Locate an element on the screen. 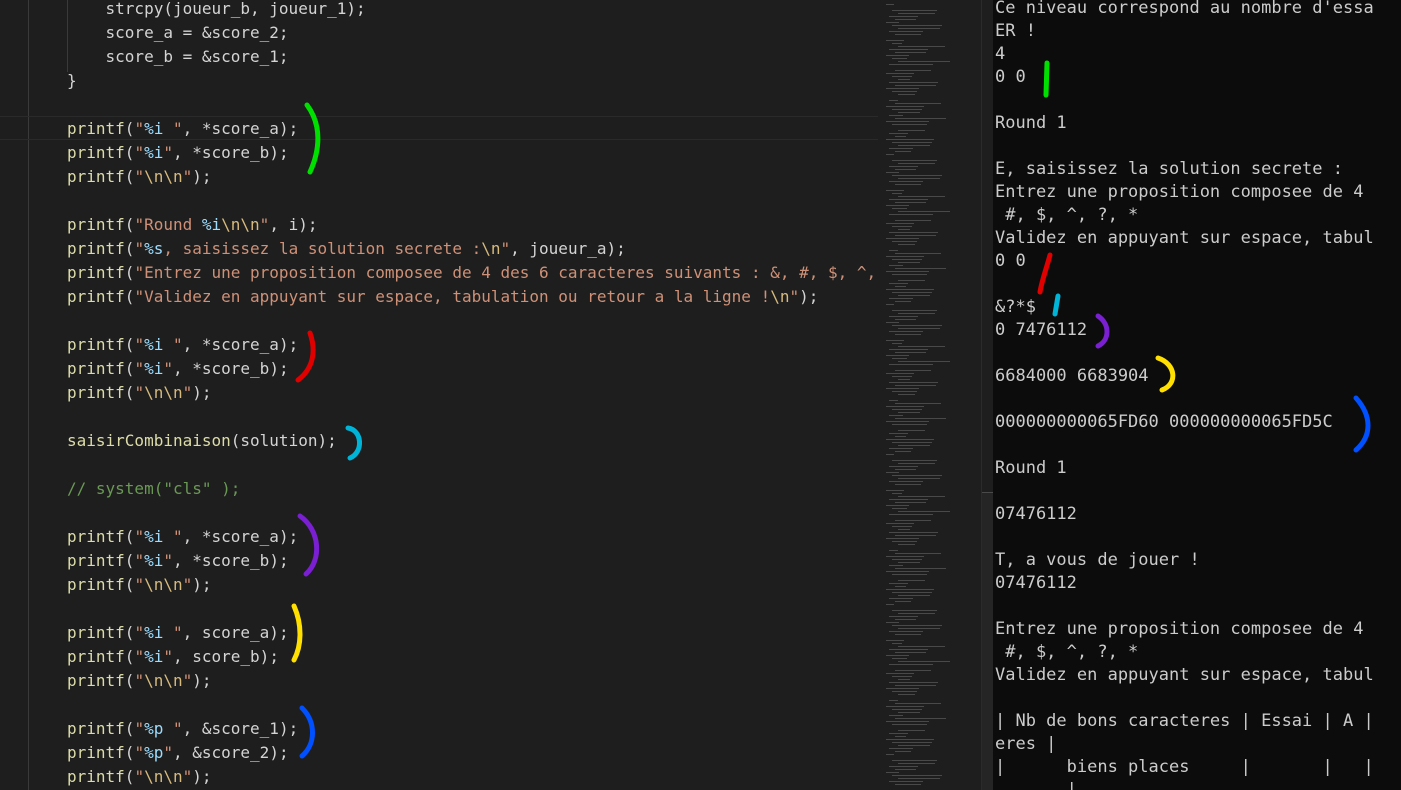 This screenshot has width=1401, height=790. code-line: score_a = &score_2; is located at coordinates (178, 33).